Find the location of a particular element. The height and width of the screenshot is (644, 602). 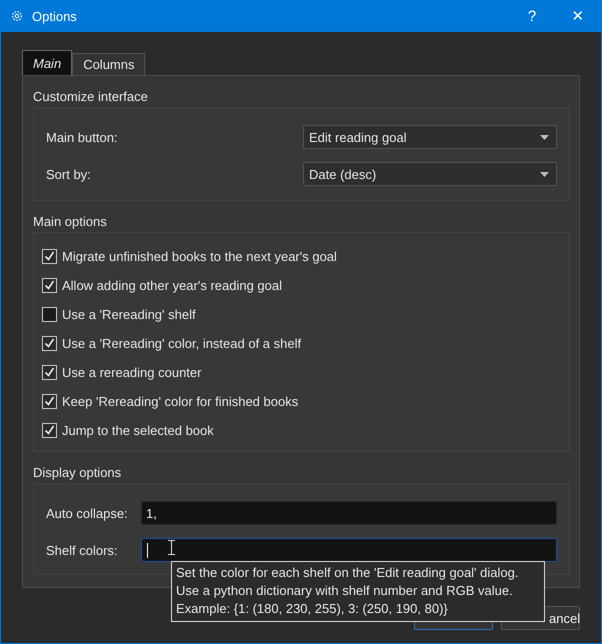

checkbox-label: Jump to the selected book is located at coordinates (138, 430).